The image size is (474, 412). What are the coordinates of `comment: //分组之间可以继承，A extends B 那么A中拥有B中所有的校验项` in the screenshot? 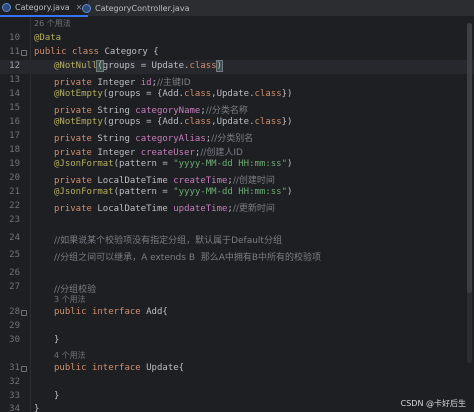 It's located at (188, 258).